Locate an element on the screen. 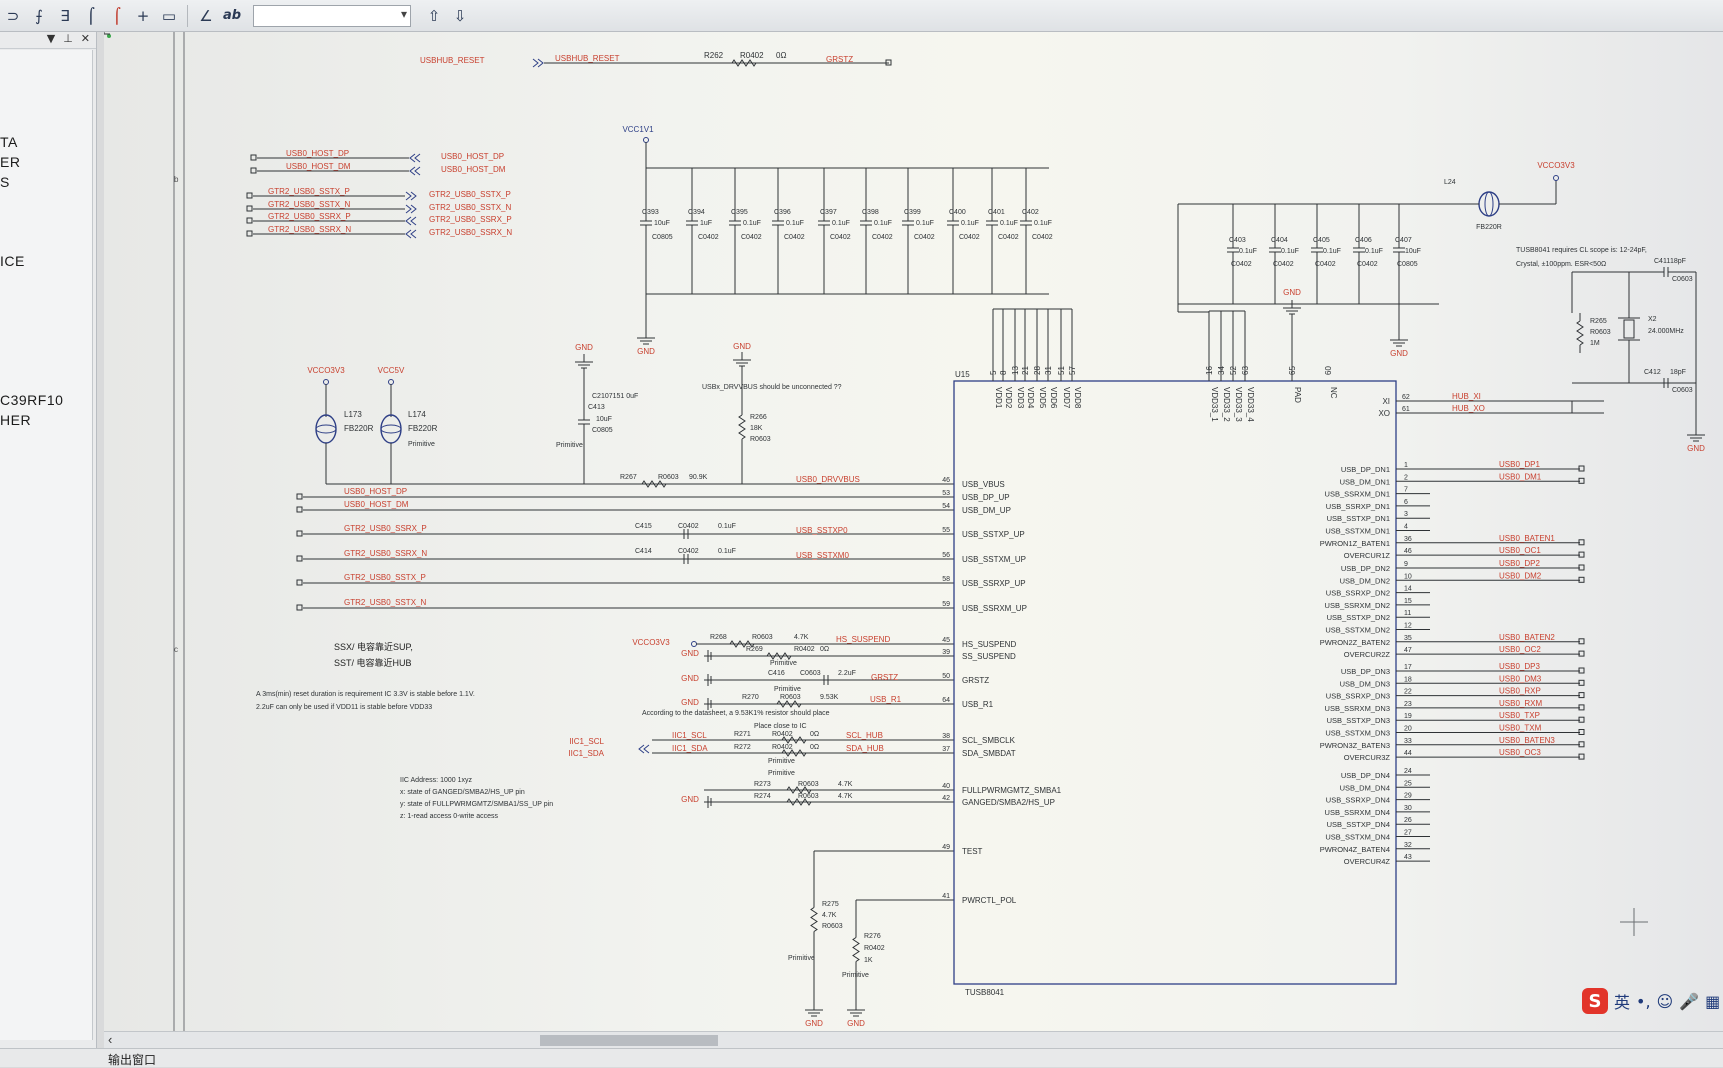  panel-item: ICE is located at coordinates (12, 261).